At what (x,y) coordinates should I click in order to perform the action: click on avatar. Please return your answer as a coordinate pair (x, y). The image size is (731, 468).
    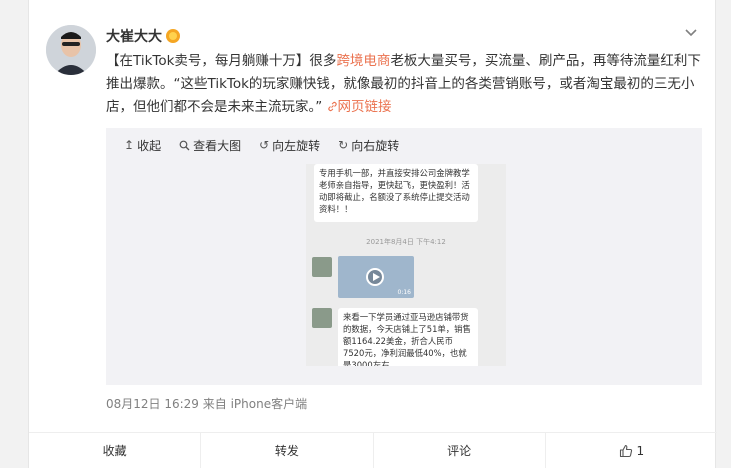
    Looking at the image, I should click on (71, 50).